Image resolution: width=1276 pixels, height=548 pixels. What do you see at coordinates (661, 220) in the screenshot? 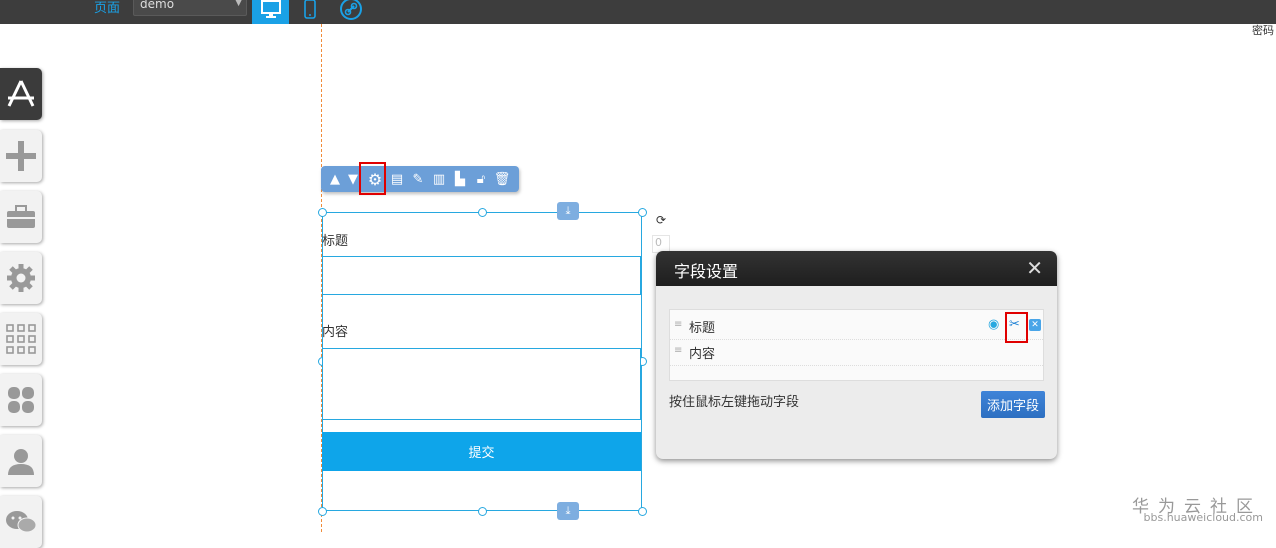
I see `refresh-icon: ⟳` at bounding box center [661, 220].